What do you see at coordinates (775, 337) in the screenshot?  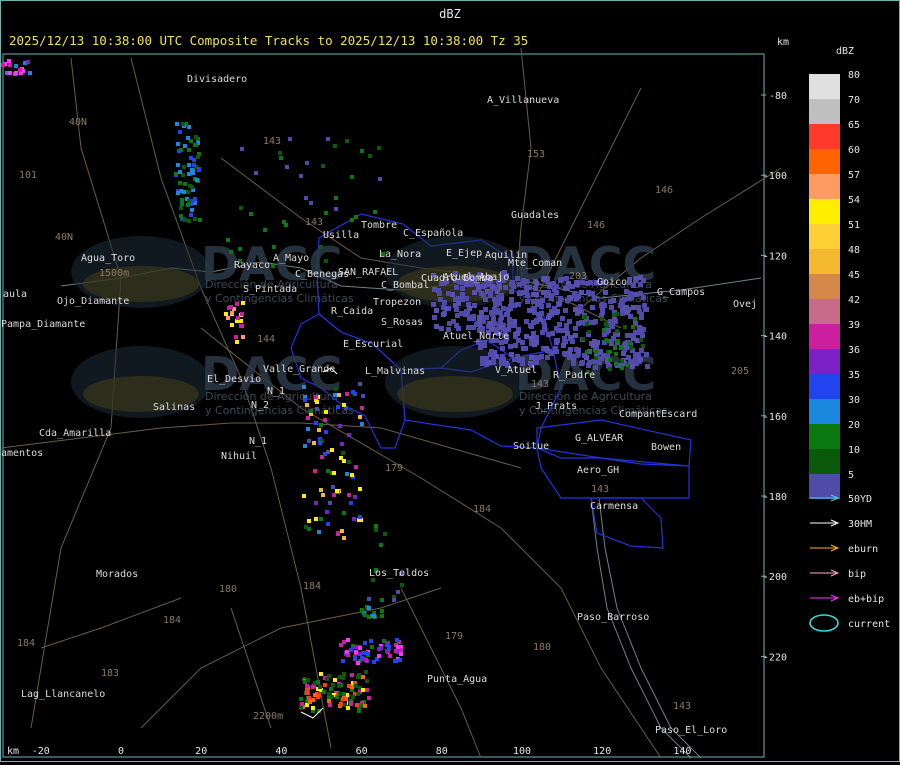 I see `y-tick-label: -140` at bounding box center [775, 337].